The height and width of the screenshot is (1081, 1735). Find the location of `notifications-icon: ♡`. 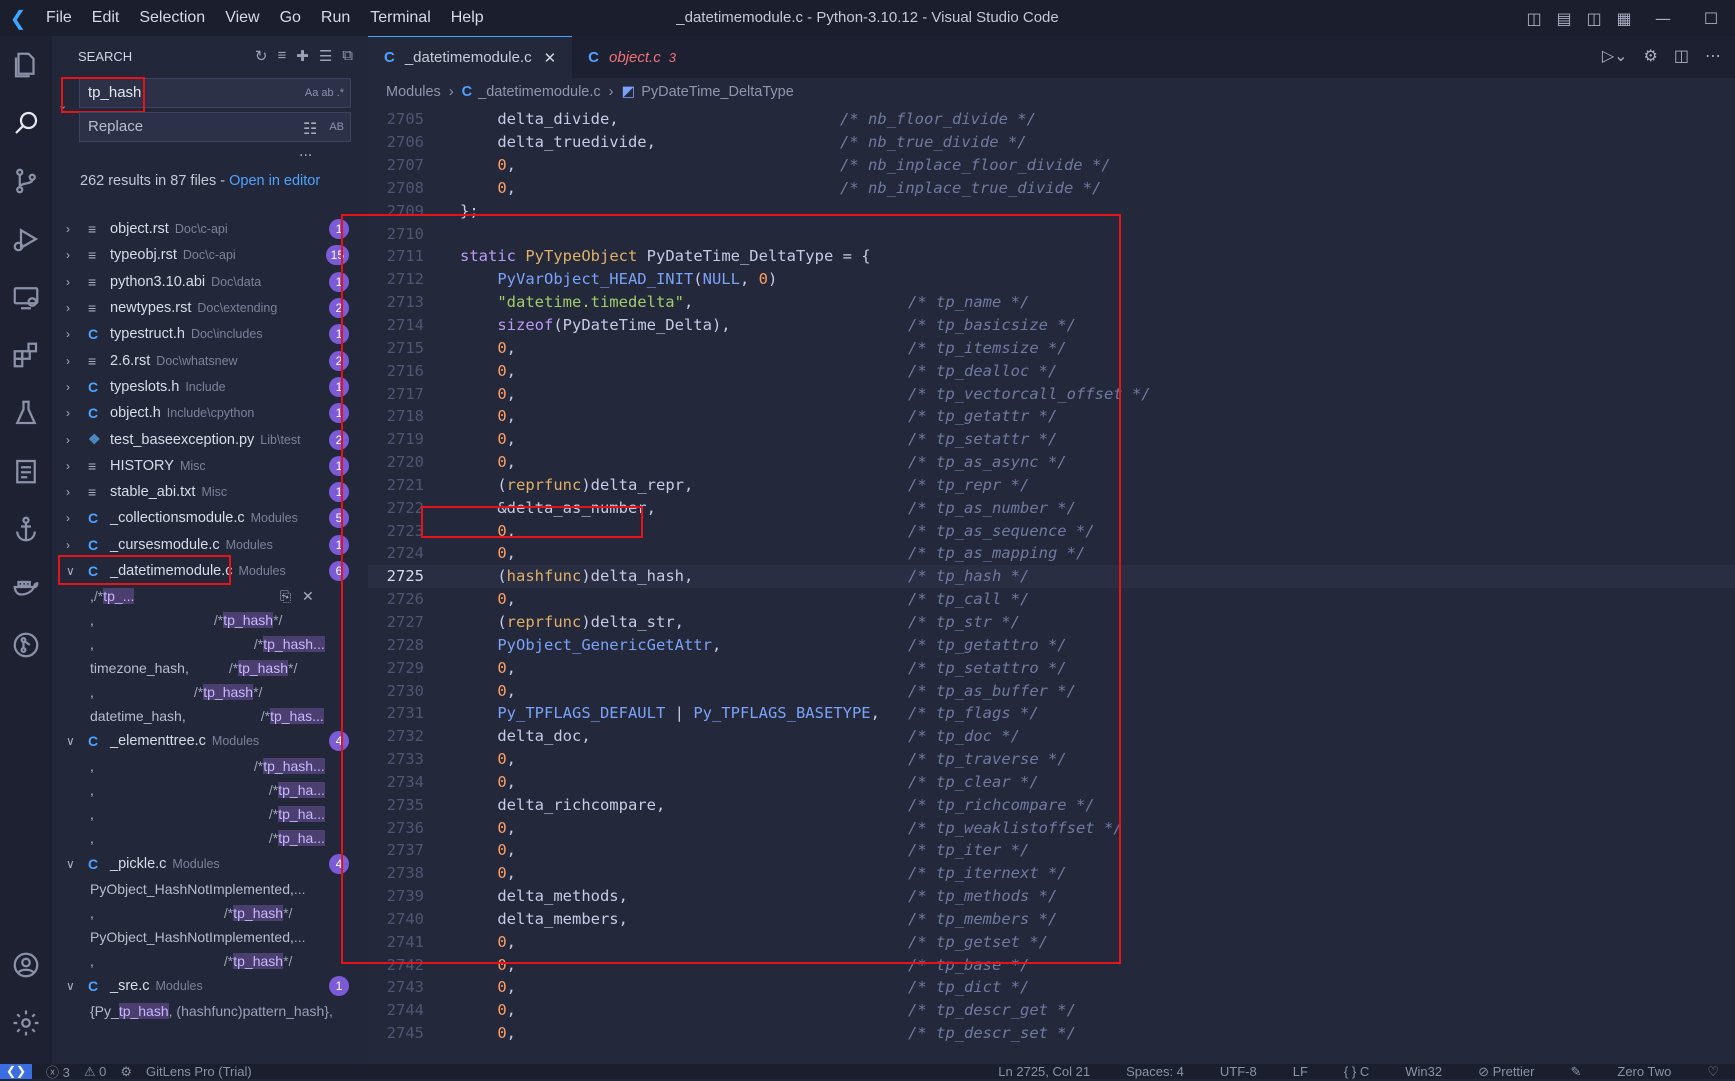

notifications-icon: ♡ is located at coordinates (1713, 1072).